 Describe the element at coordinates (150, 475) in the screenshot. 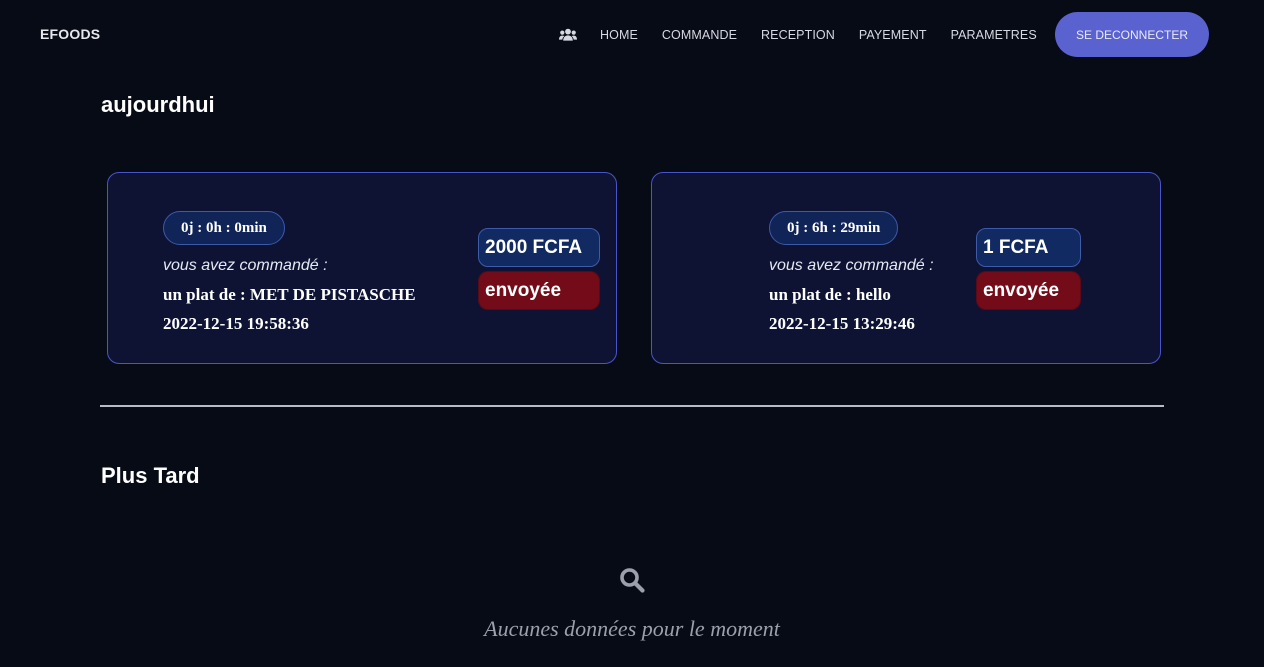

I see `section-title-later: Plus Tard` at that location.